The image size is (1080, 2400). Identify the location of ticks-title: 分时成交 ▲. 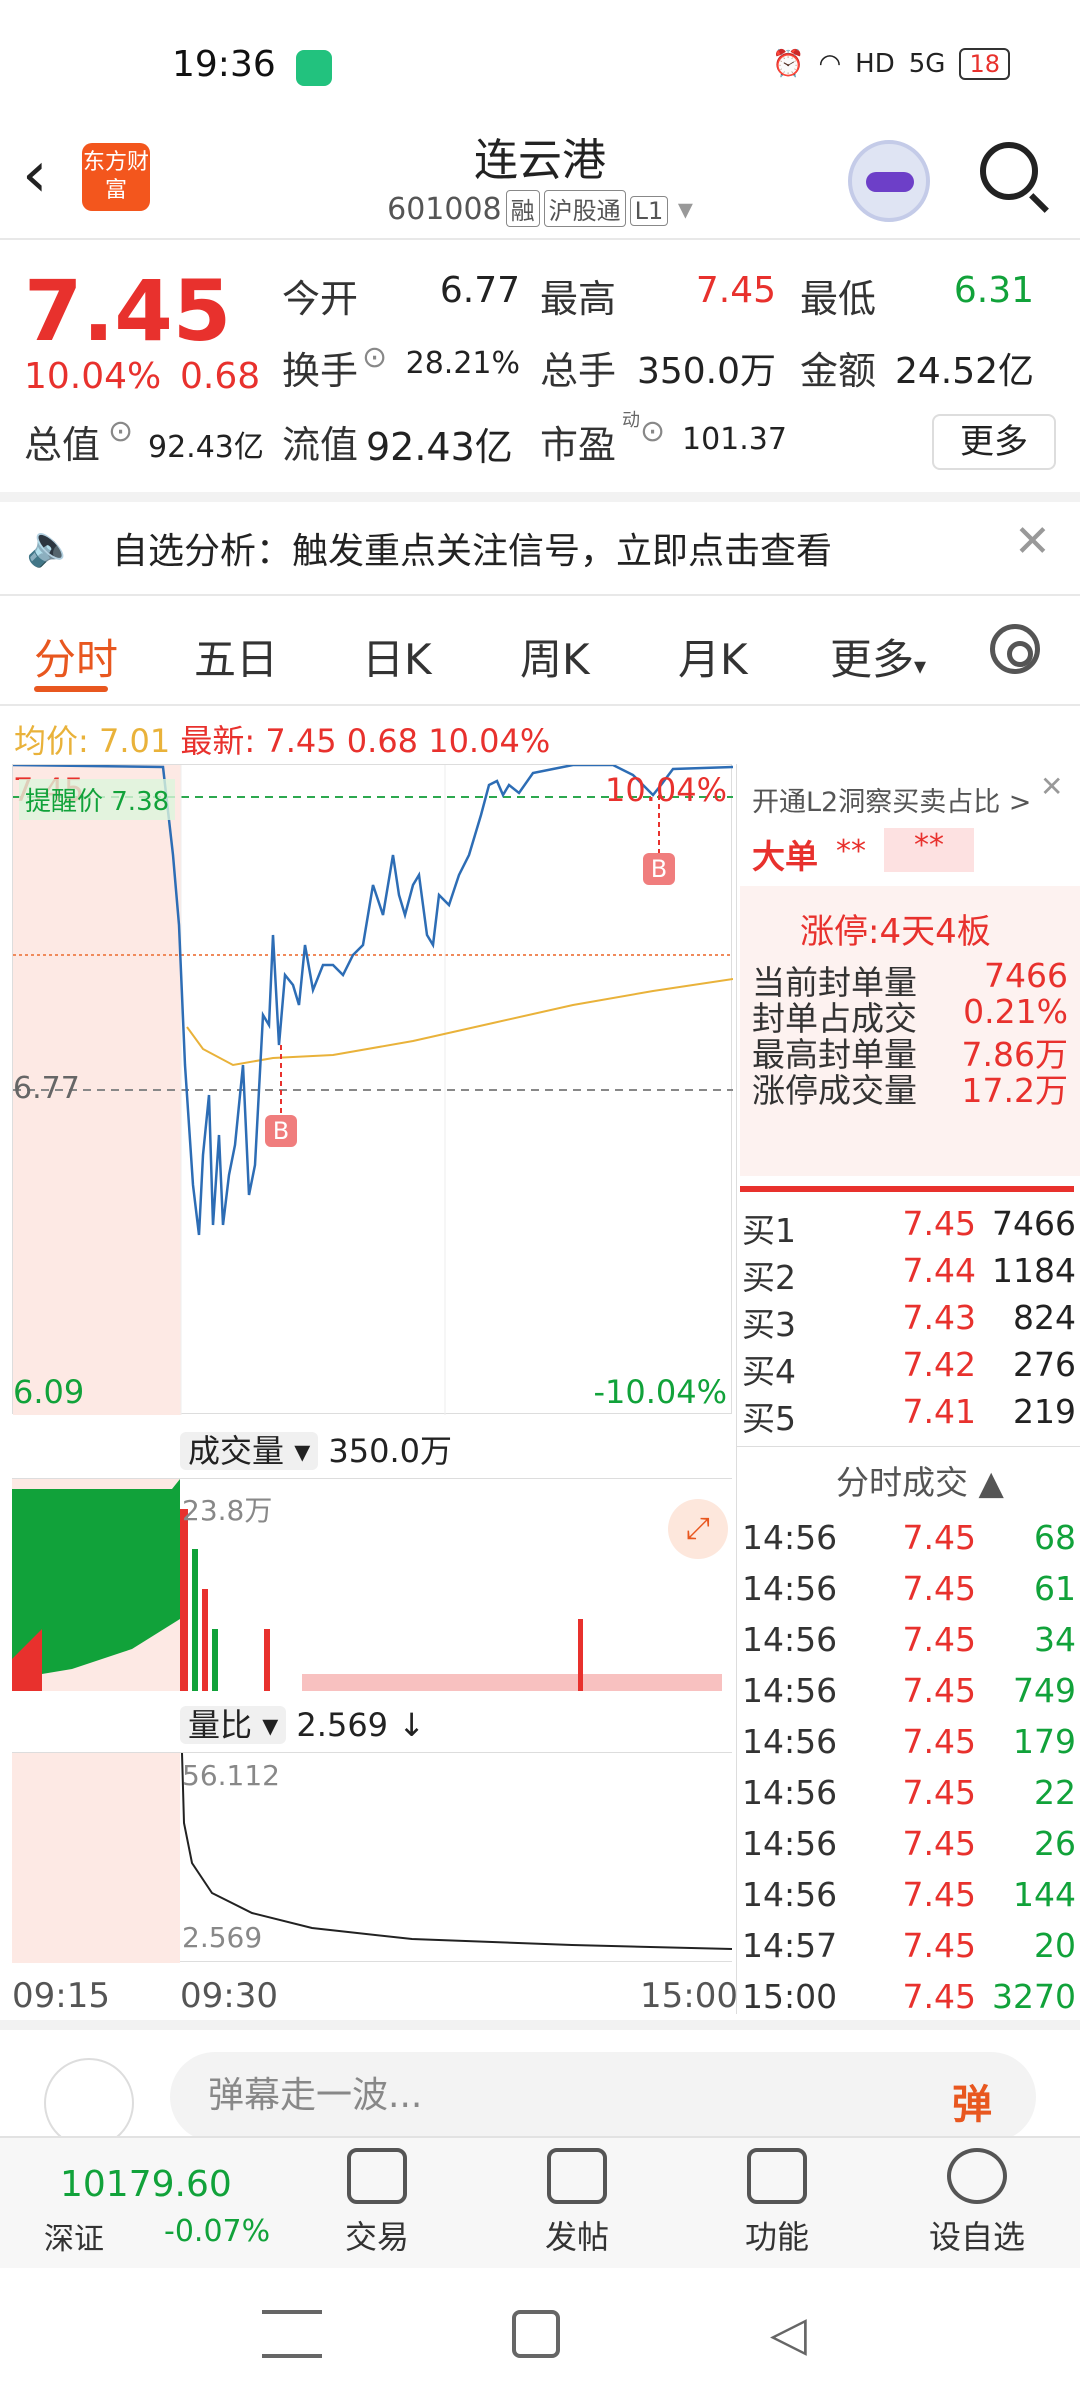
(920, 1480).